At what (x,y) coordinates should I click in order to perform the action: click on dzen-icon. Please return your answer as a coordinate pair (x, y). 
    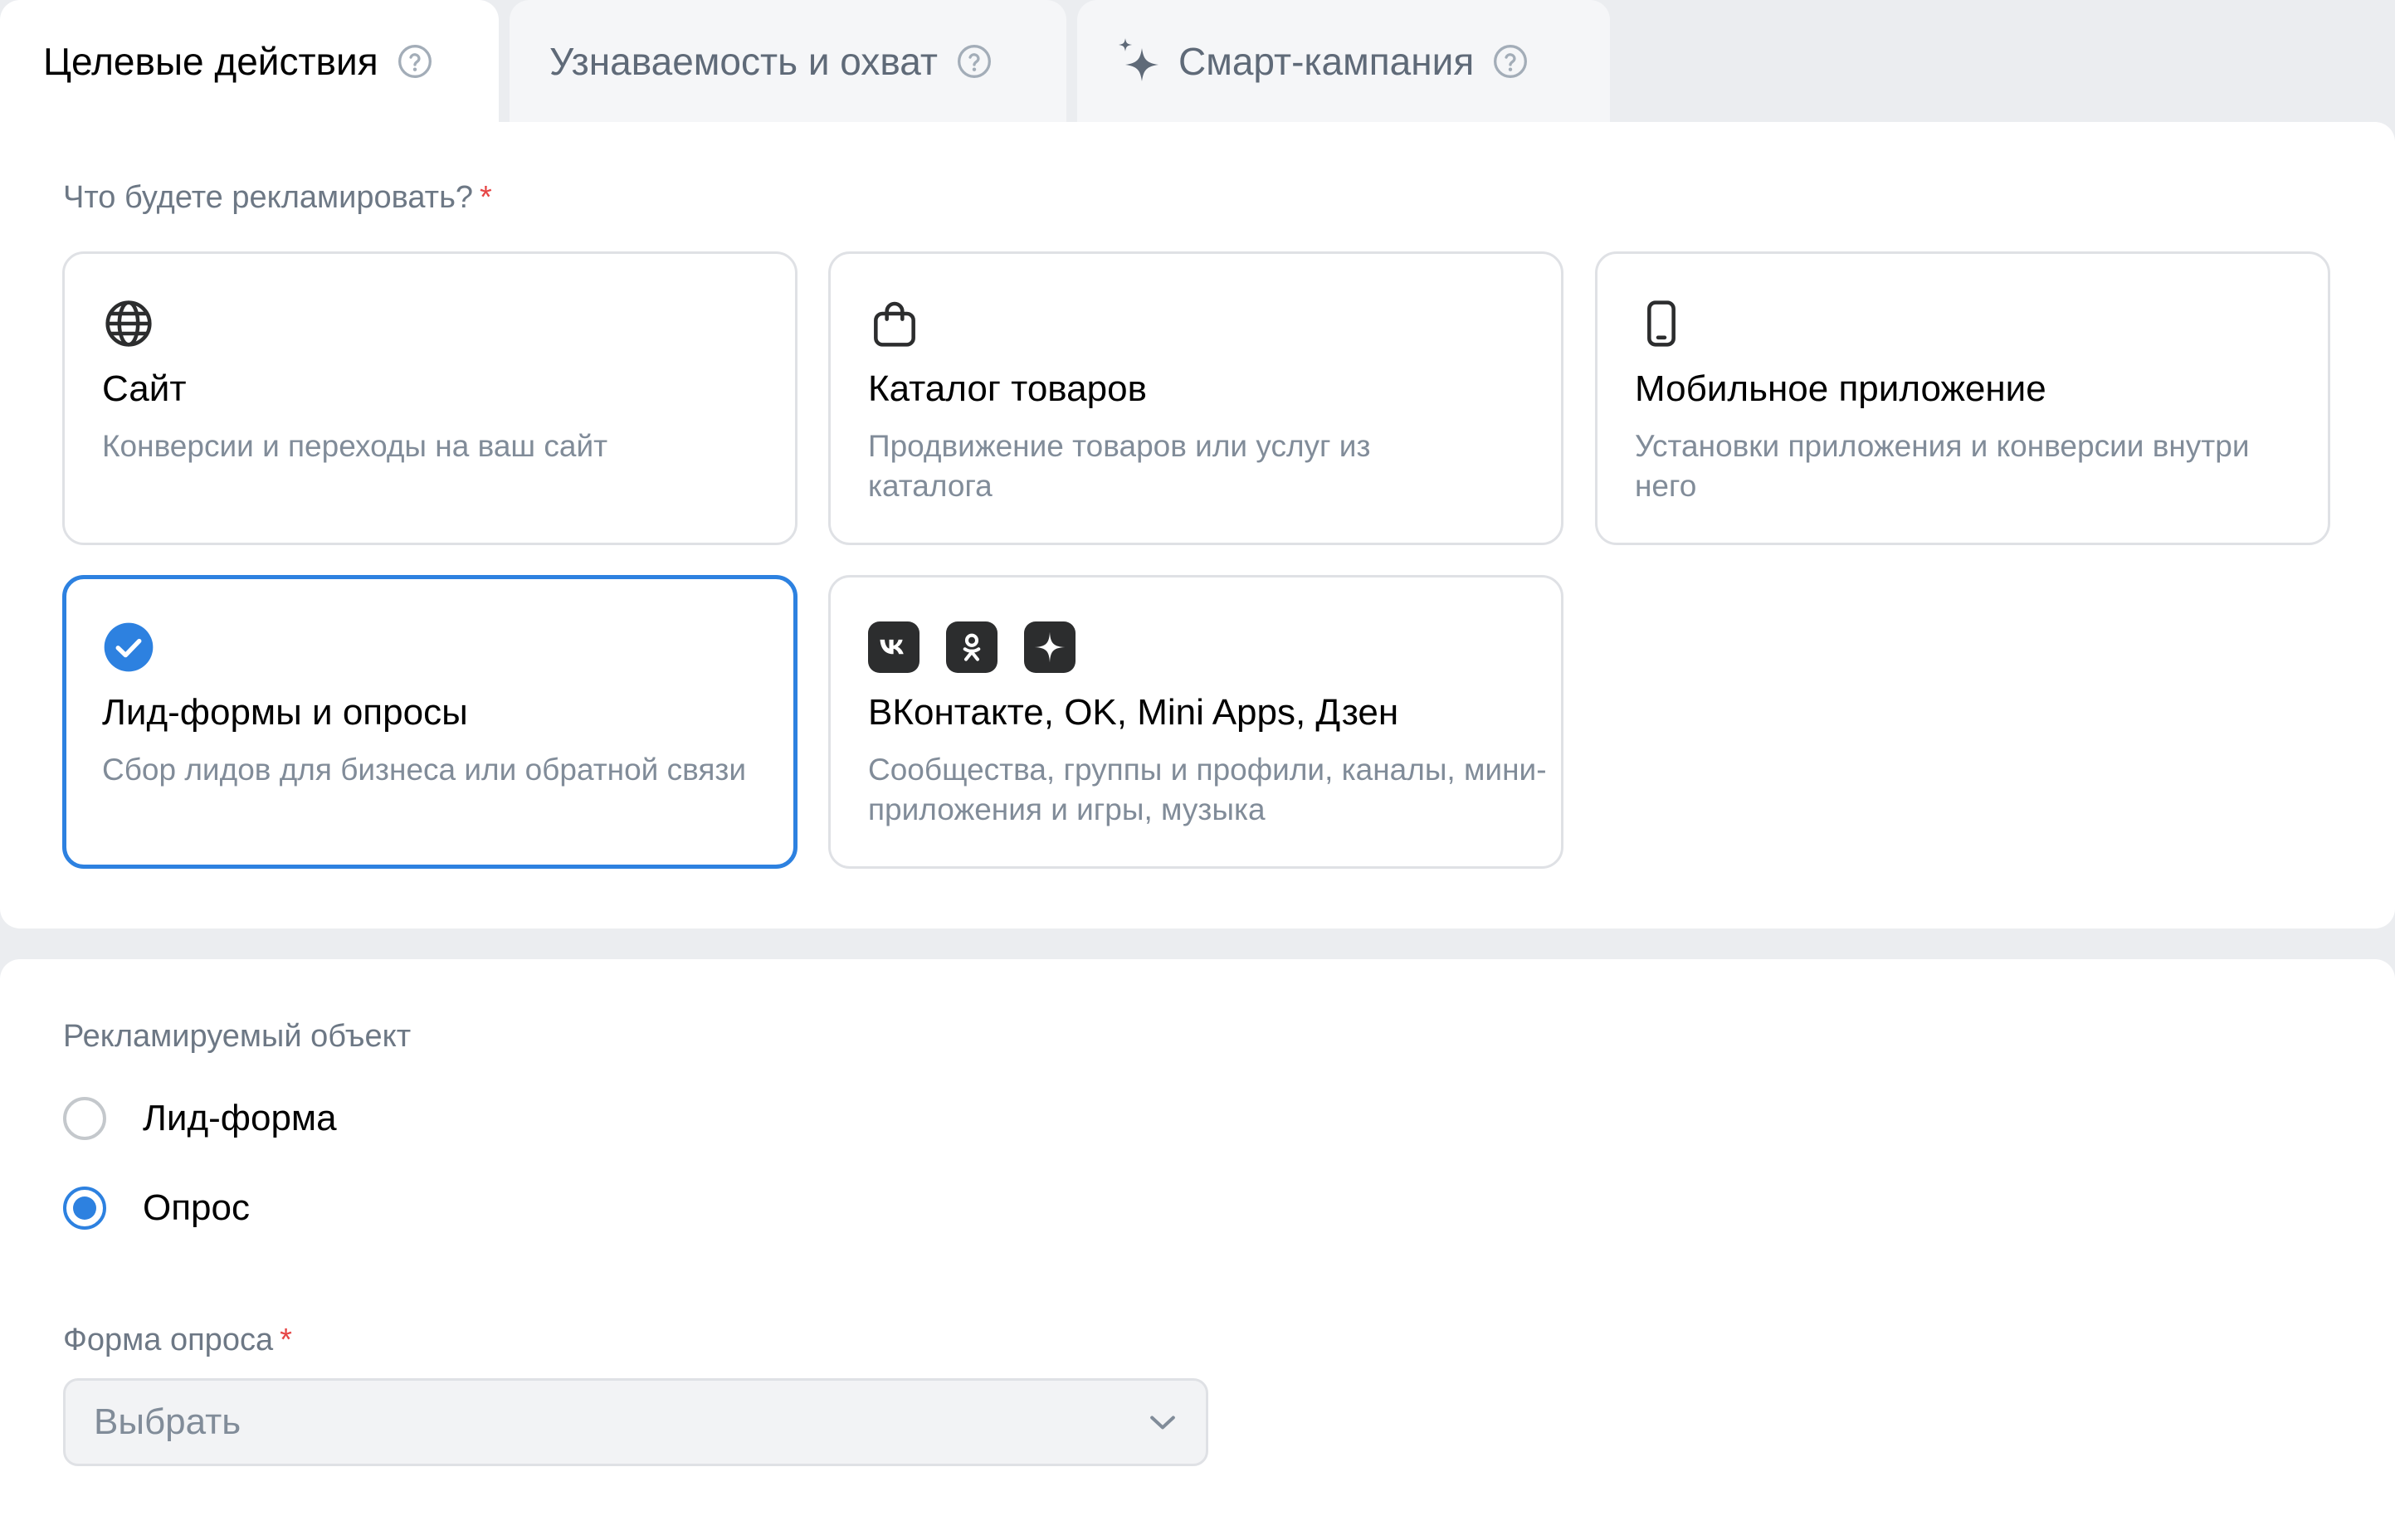
    Looking at the image, I should click on (1050, 647).